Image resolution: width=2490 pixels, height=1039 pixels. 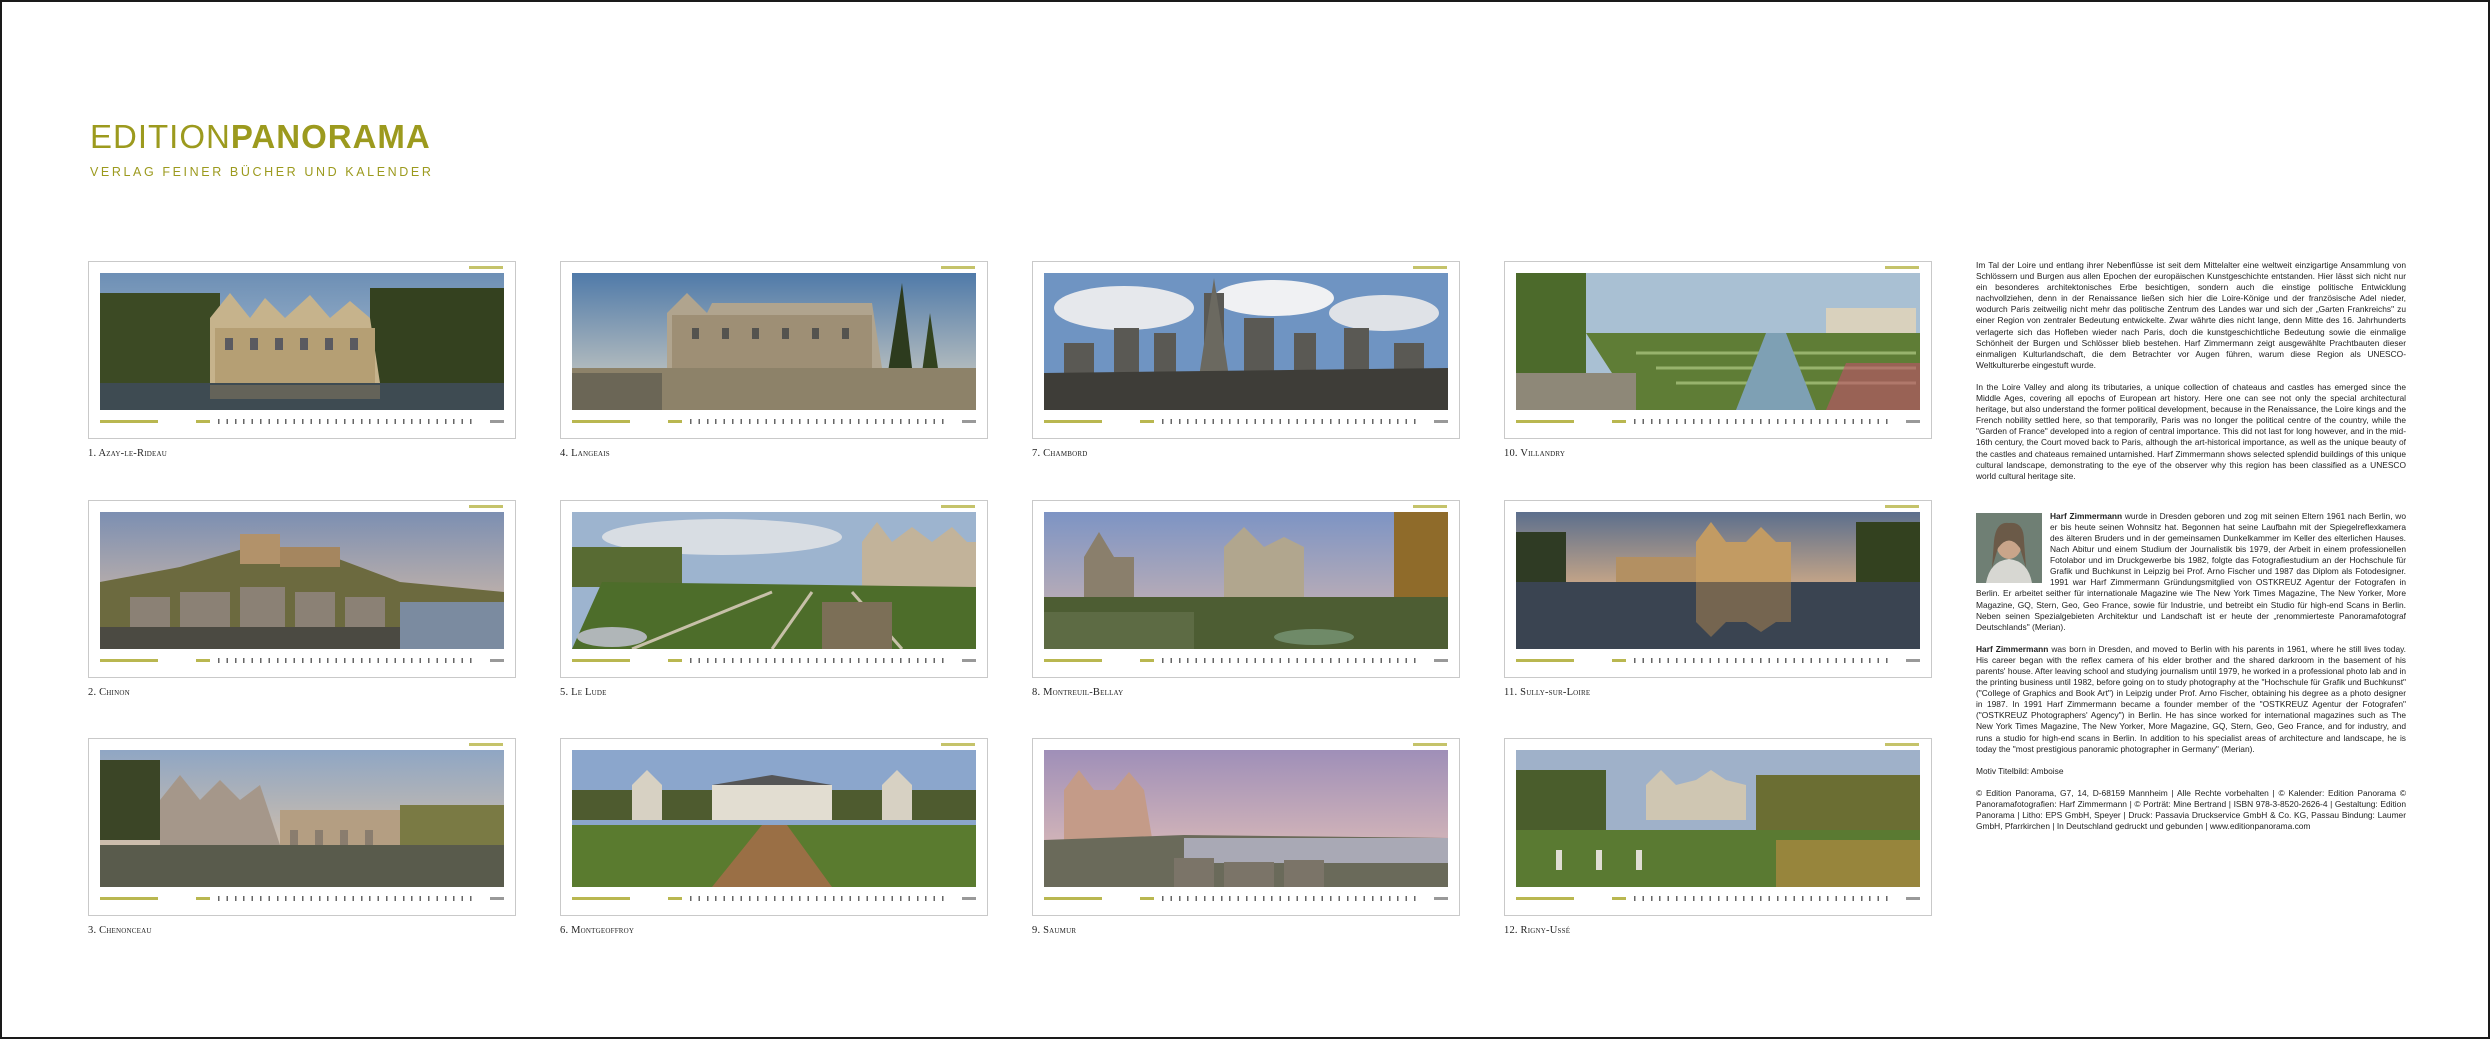 What do you see at coordinates (1535, 453) in the screenshot?
I see `month-caption: 10. Villandry` at bounding box center [1535, 453].